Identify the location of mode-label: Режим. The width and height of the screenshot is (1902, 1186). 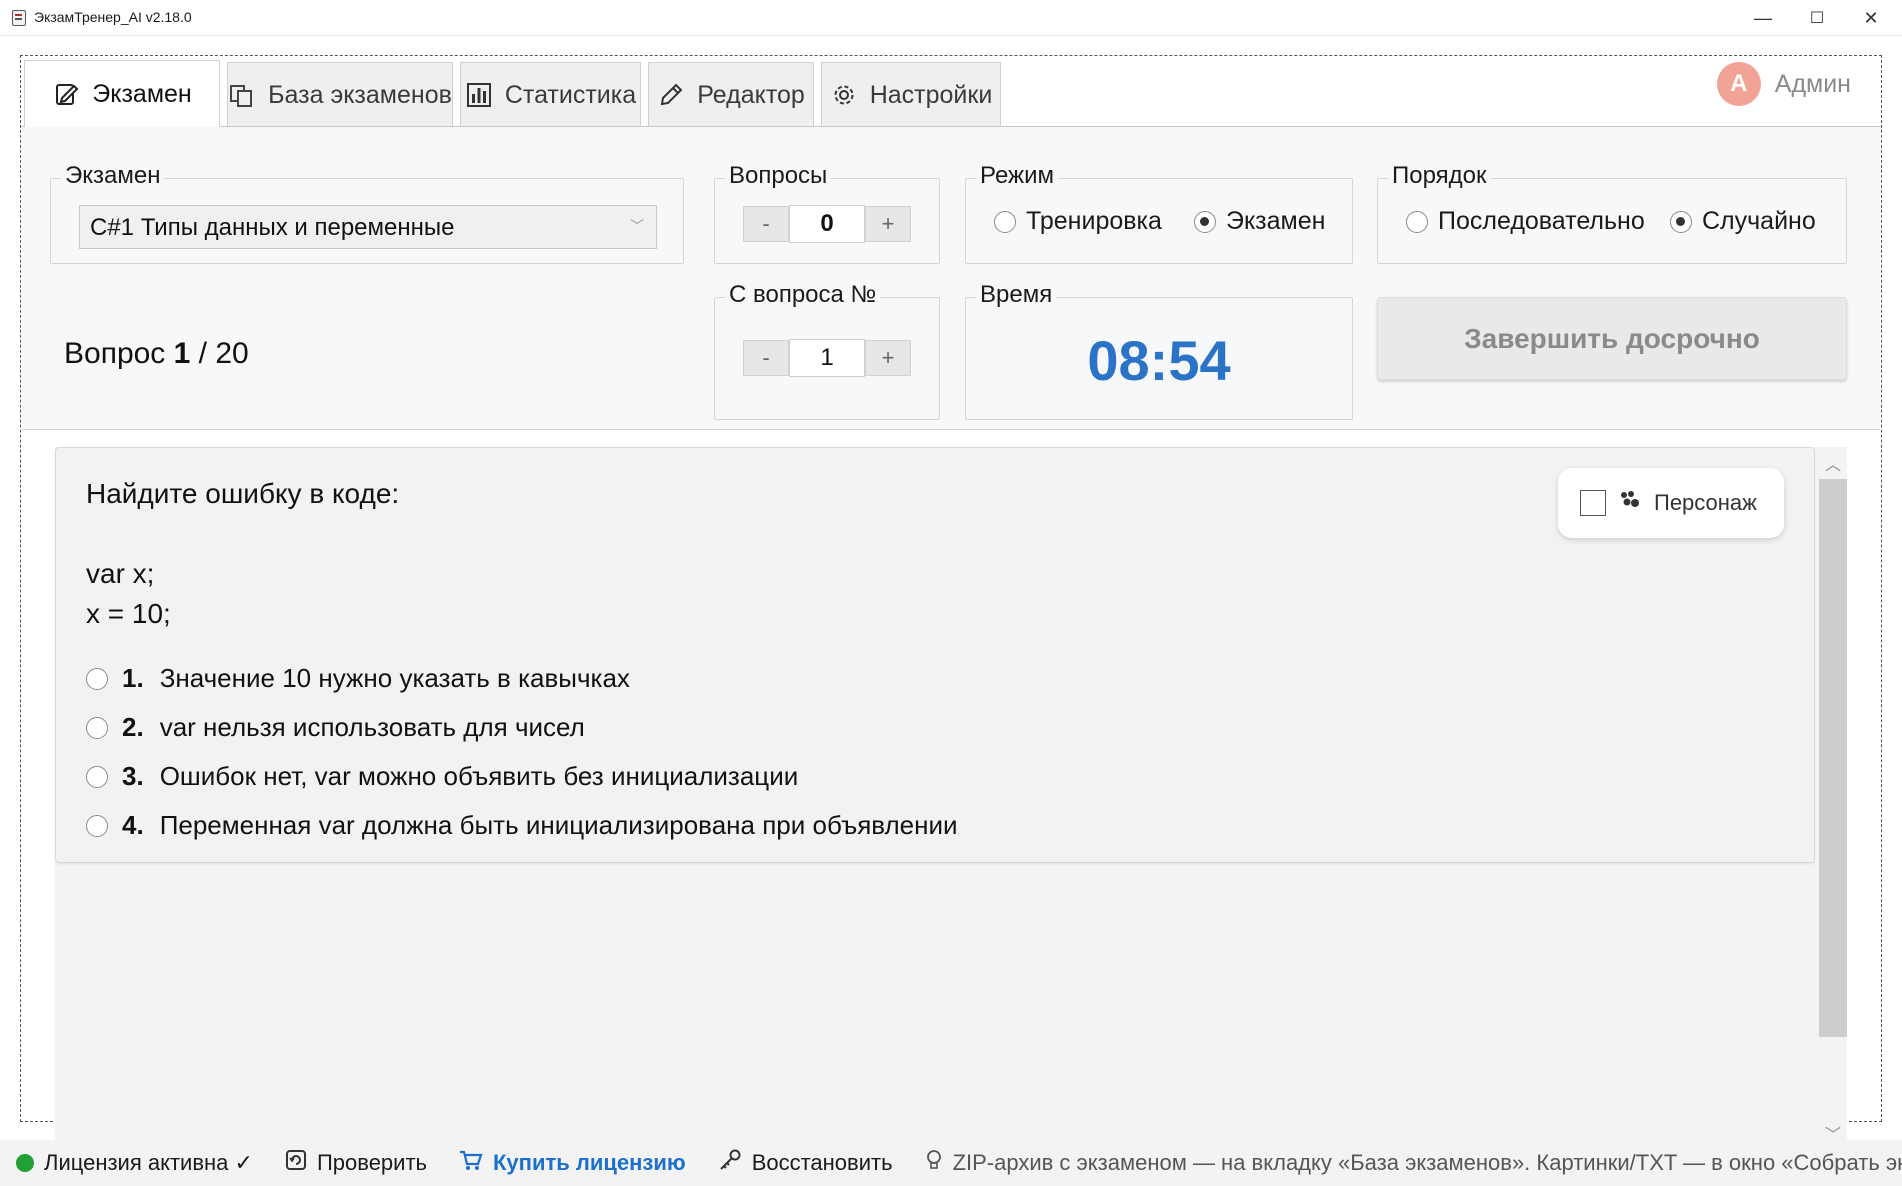
(1017, 176).